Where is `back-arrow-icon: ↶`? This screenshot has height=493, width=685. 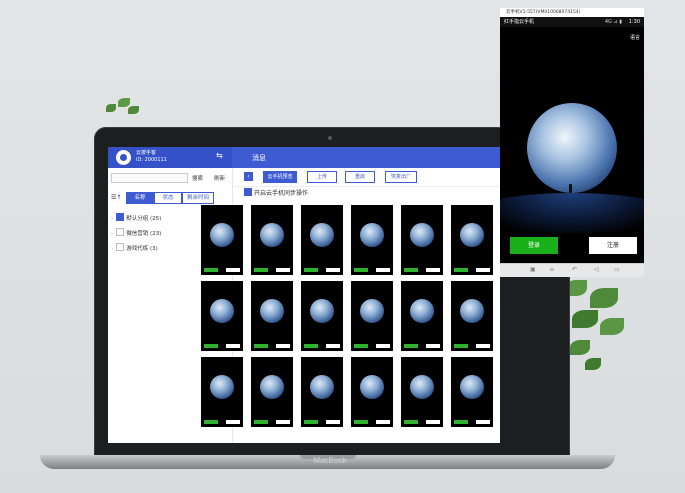 back-arrow-icon: ↶ is located at coordinates (574, 269).